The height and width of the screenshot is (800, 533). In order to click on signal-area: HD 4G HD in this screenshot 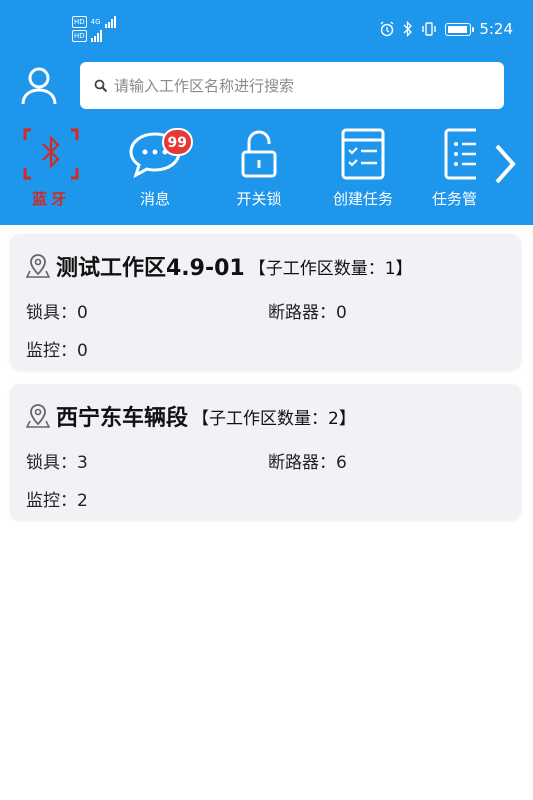, I will do `click(94, 29)`.